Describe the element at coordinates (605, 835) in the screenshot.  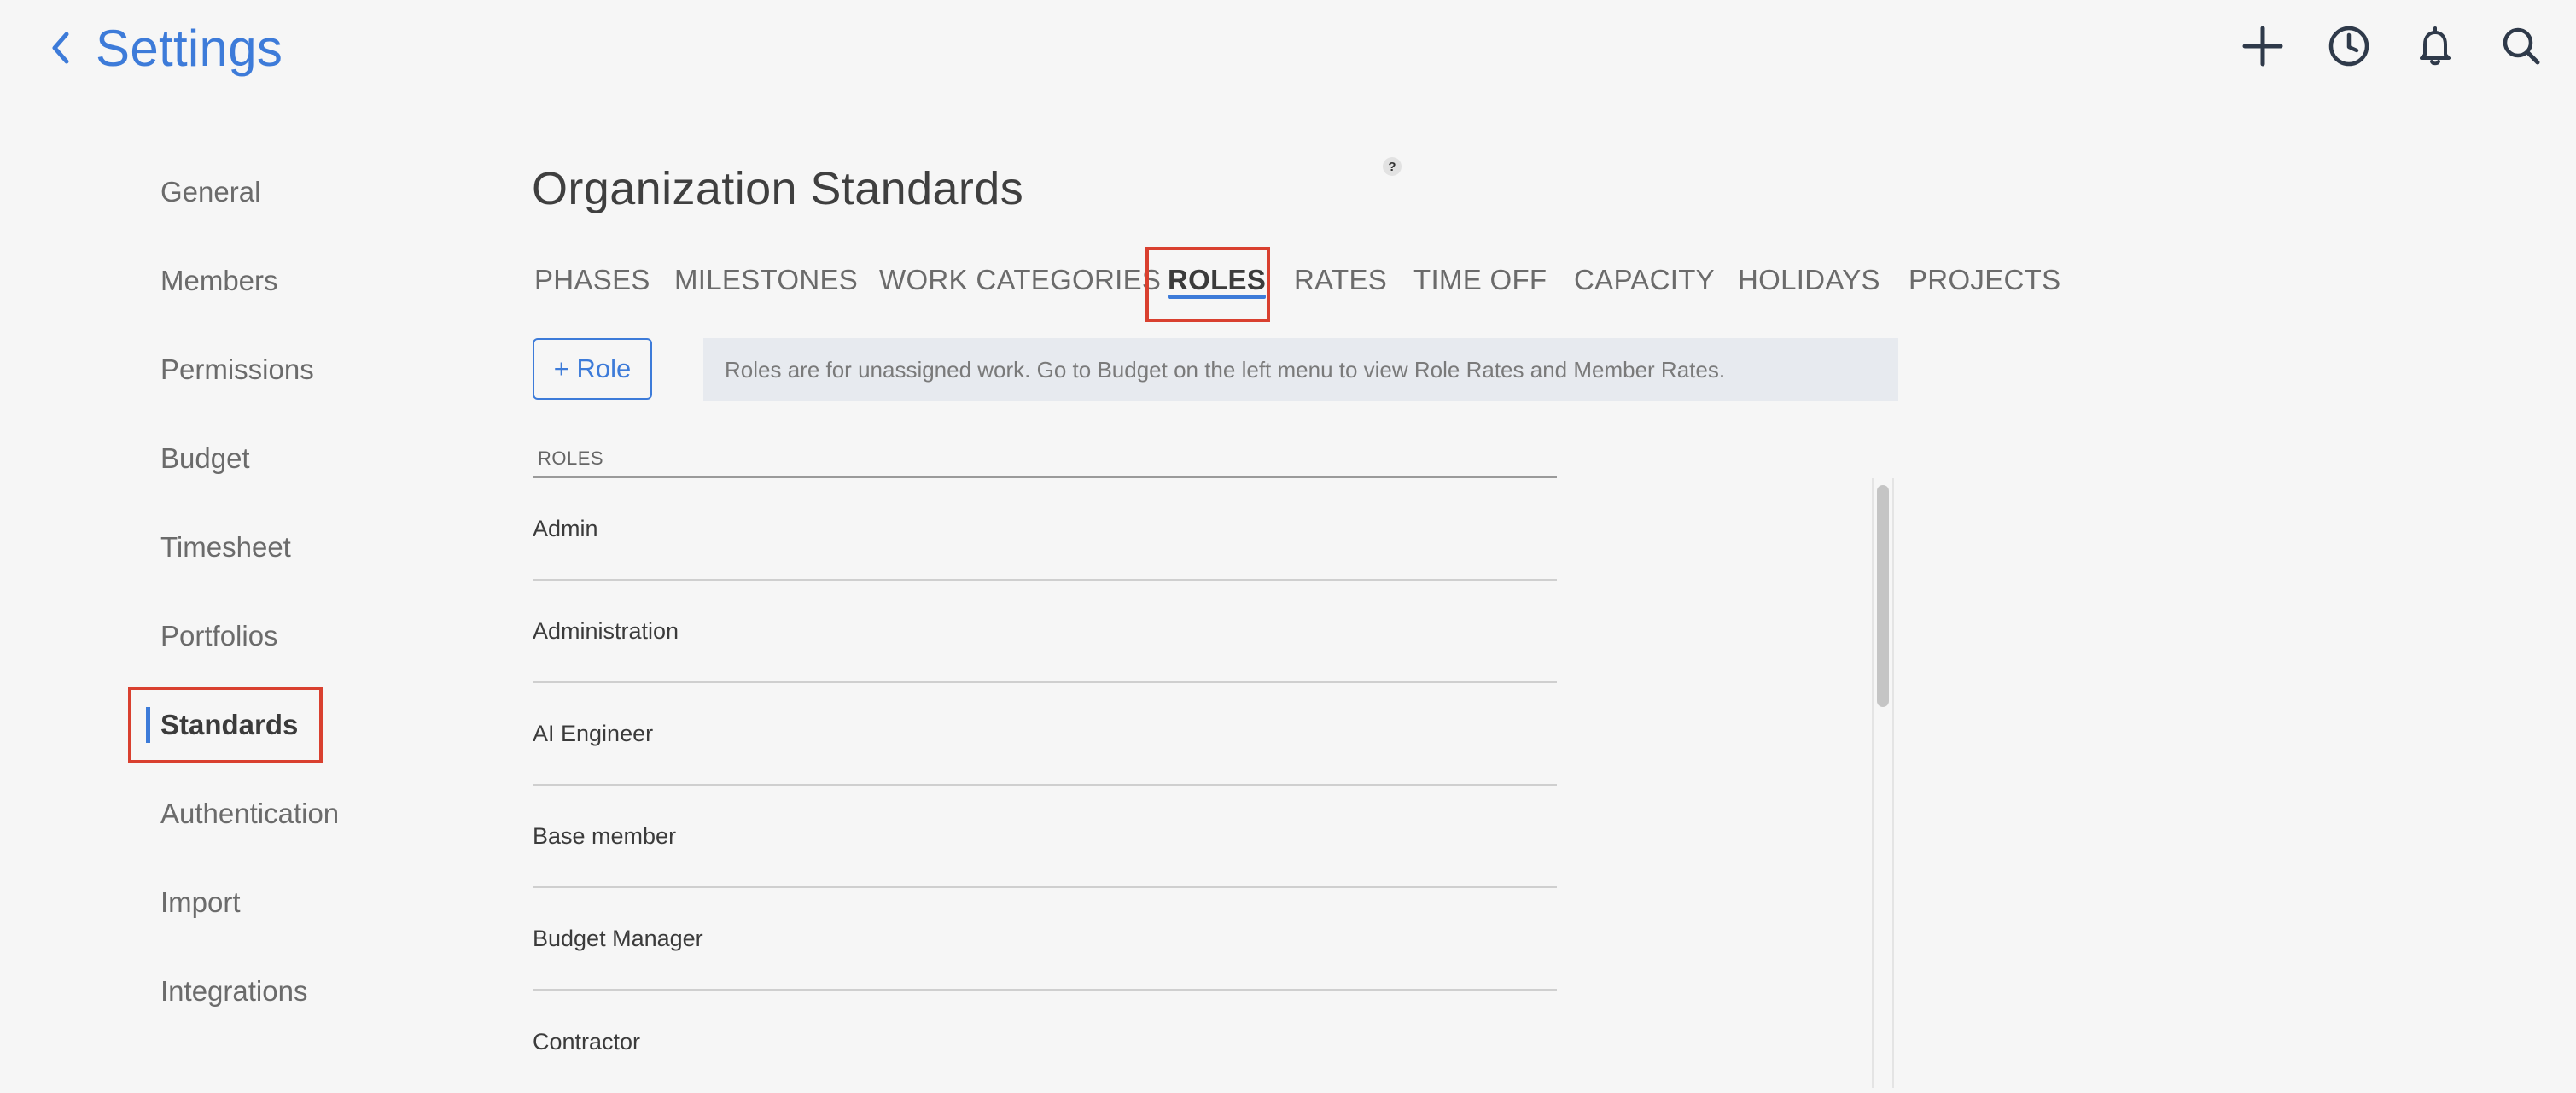
I see `role-name: Base member` at that location.